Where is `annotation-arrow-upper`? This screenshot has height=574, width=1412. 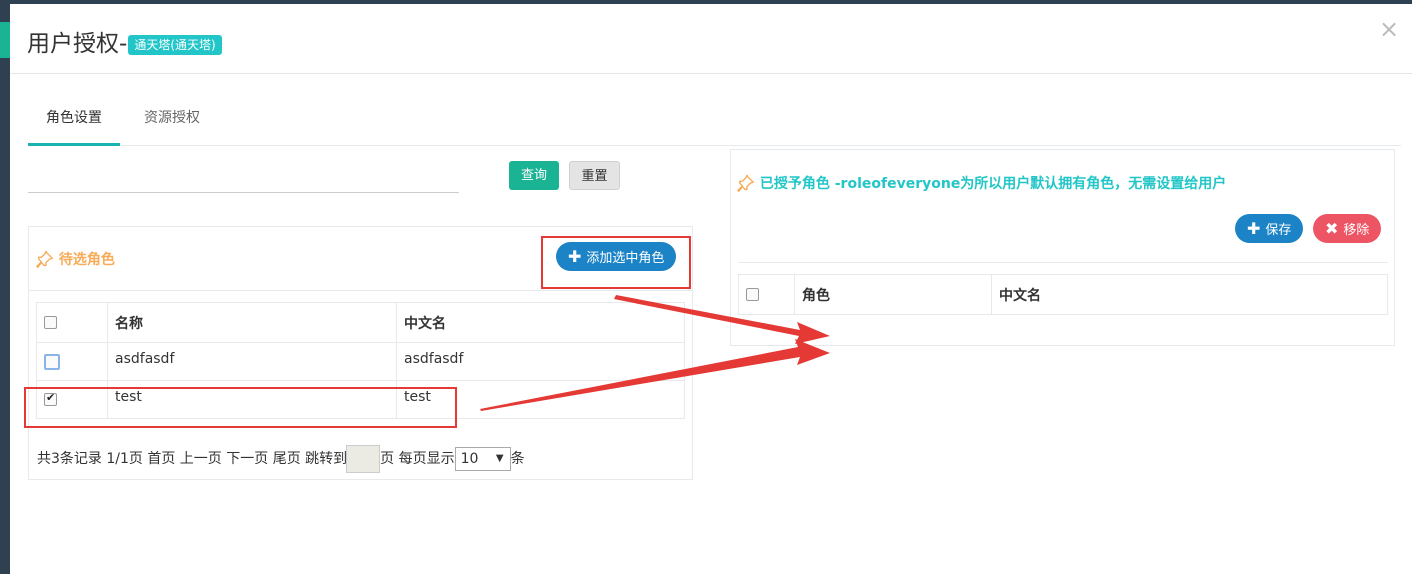
annotation-arrow-upper is located at coordinates (722, 319).